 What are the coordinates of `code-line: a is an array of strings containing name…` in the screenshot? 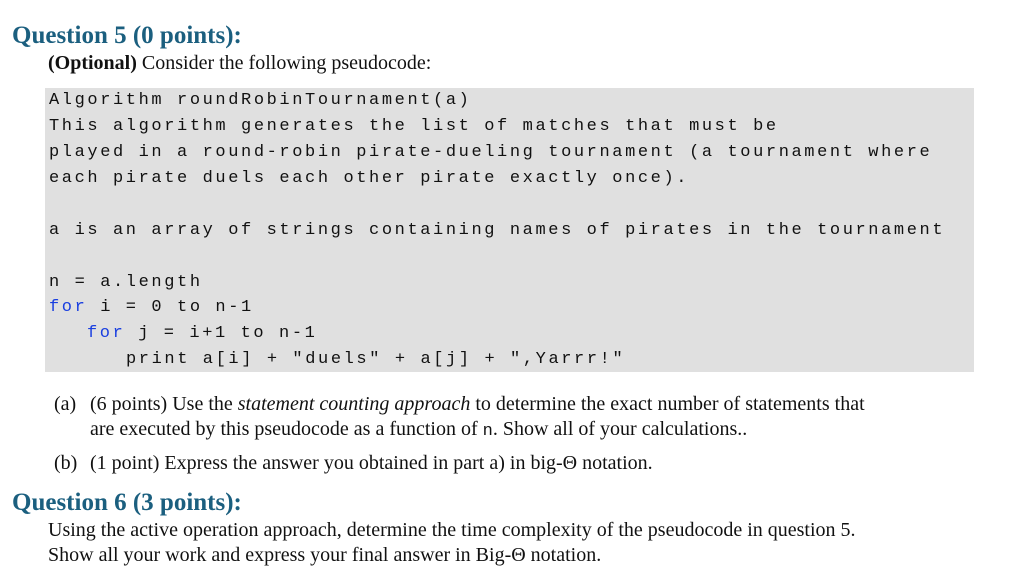 It's located at (497, 230).